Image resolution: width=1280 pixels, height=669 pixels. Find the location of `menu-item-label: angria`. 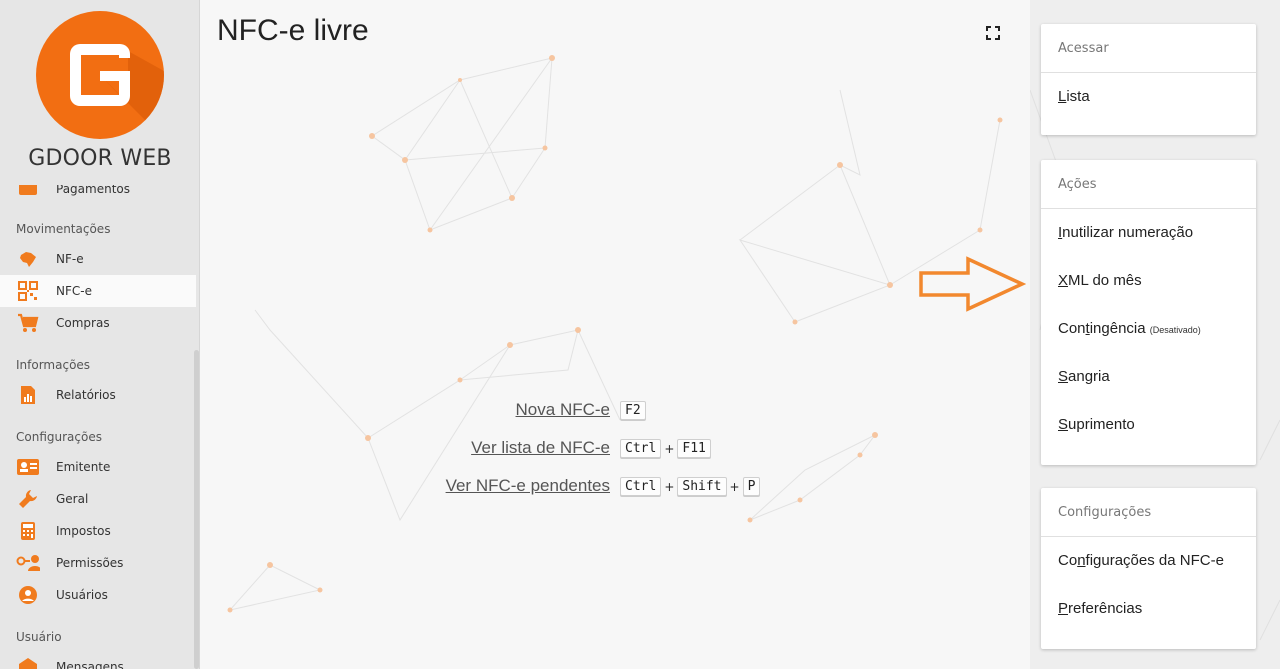

menu-item-label: angria is located at coordinates (1089, 376).